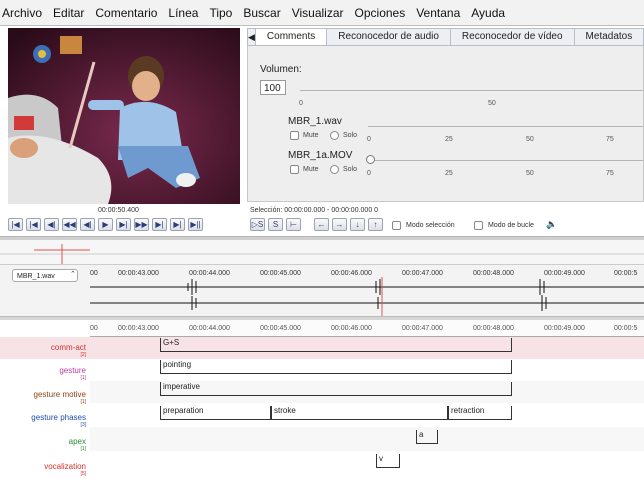  What do you see at coordinates (280, 328) in the screenshot?
I see `ruler-time-label: 00:00:45.000` at bounding box center [280, 328].